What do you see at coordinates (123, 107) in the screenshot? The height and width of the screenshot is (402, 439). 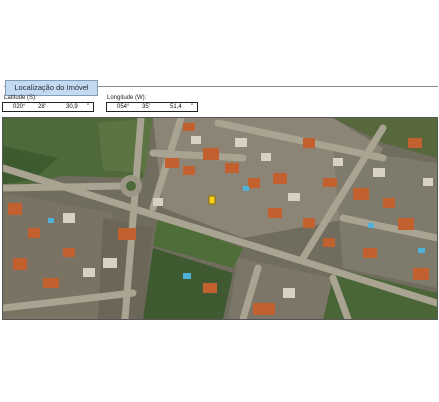 I see `longitude-degrees: 054°` at bounding box center [123, 107].